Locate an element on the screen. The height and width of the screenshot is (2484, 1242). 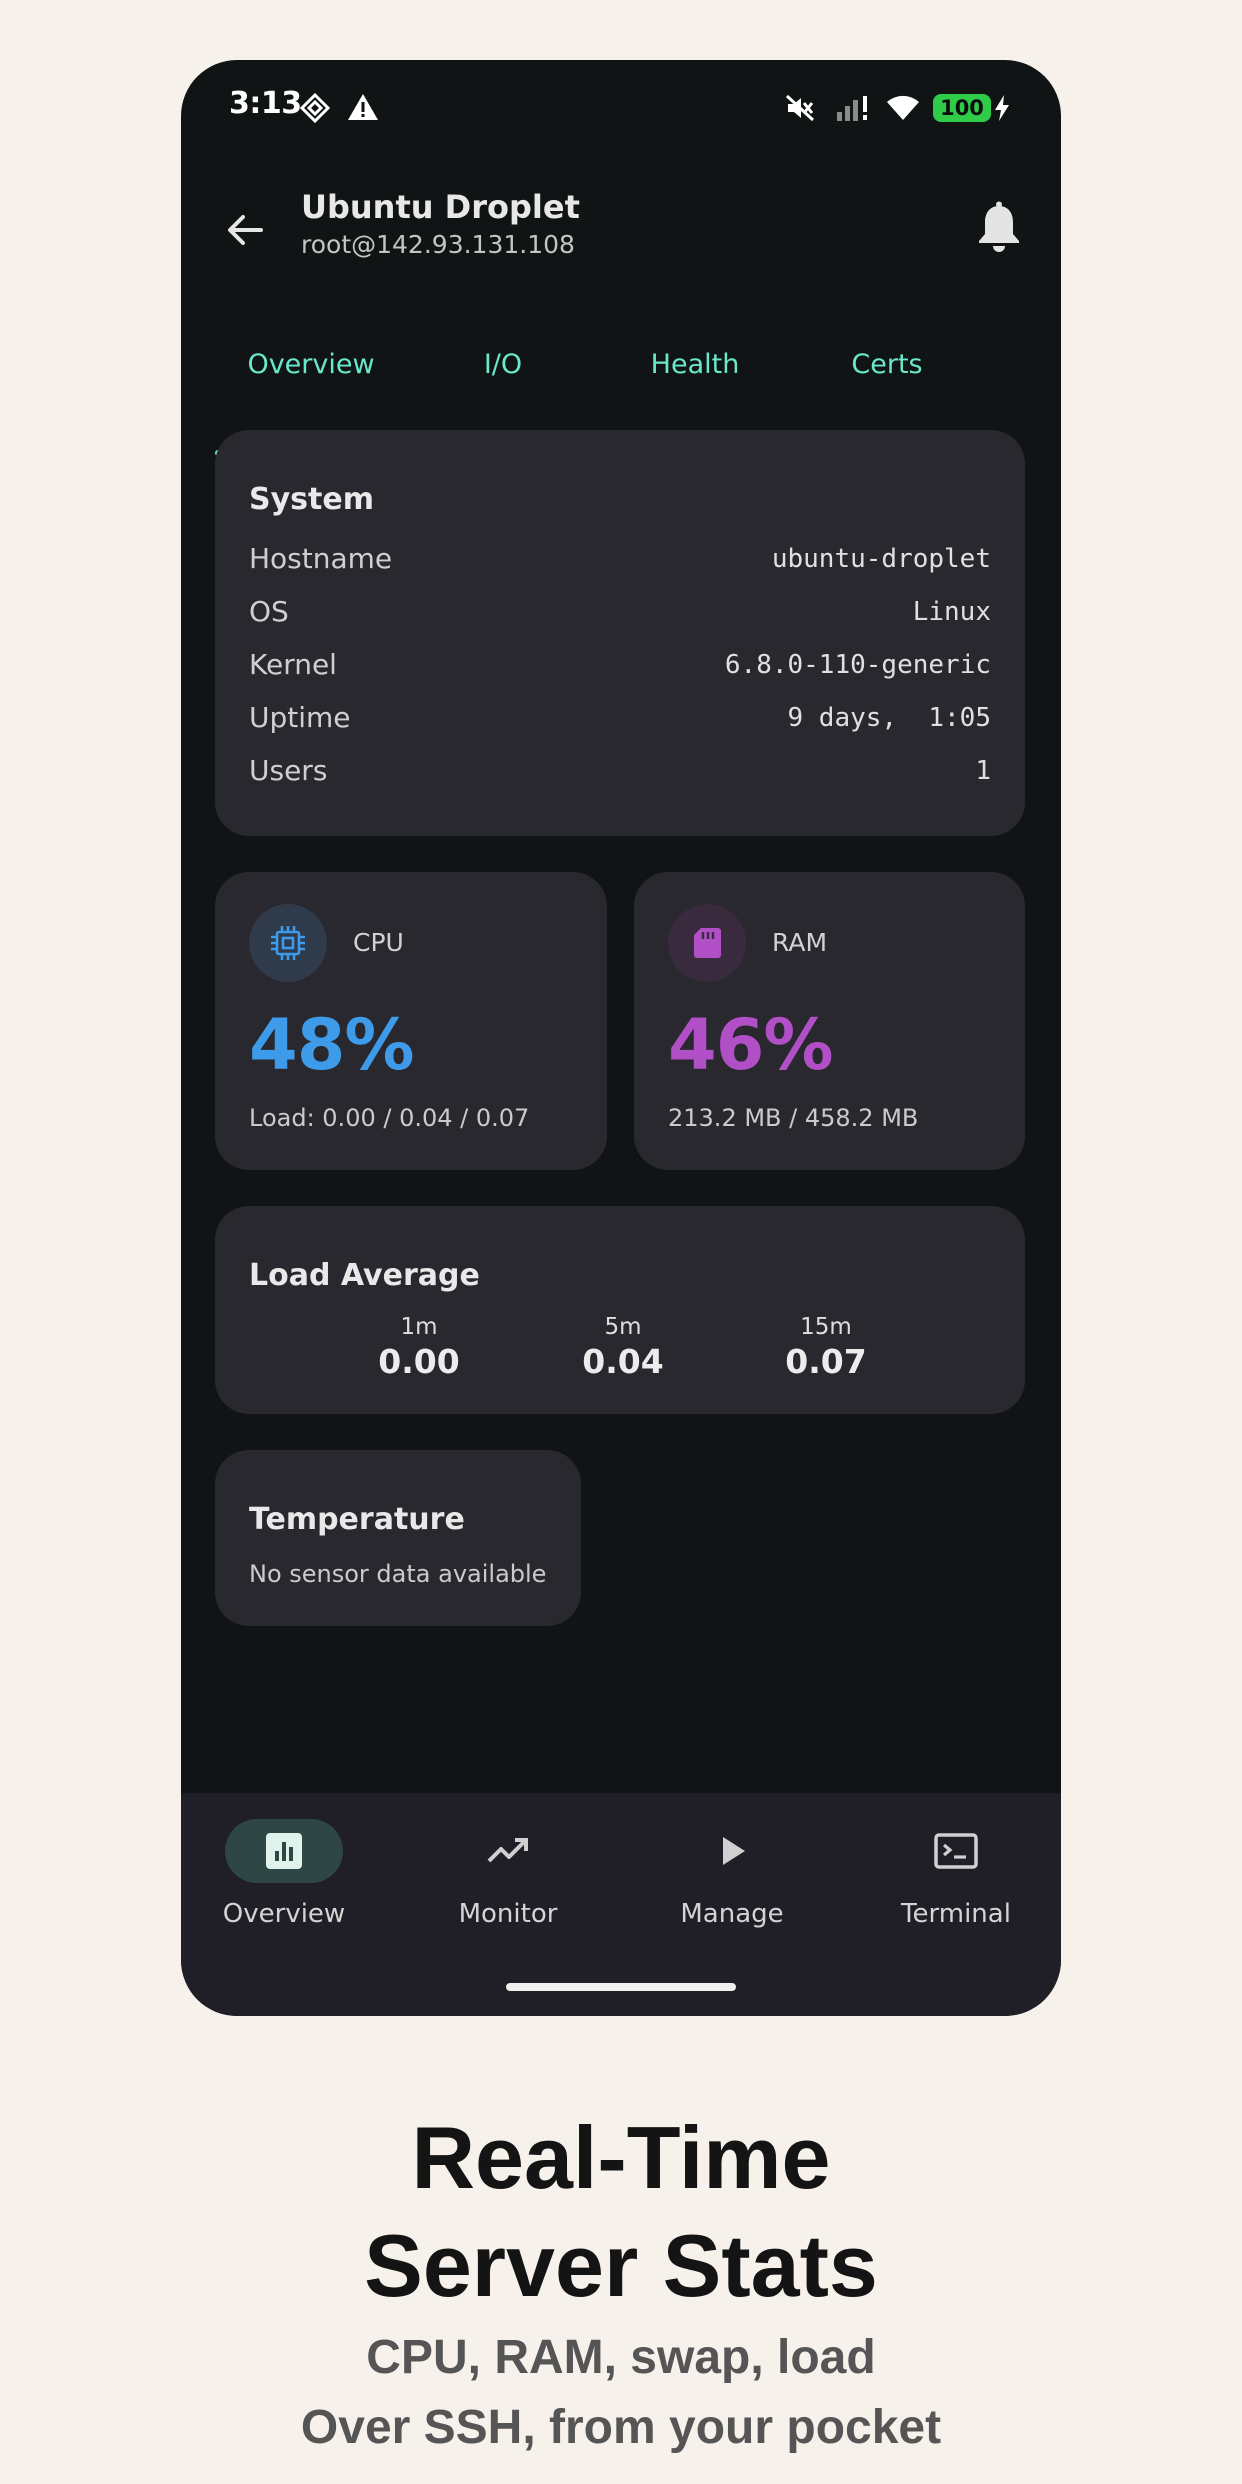
cpu-card: CPU 48% Load: 0.00 / 0.04 / 0.07 is located at coordinates (411, 1021).